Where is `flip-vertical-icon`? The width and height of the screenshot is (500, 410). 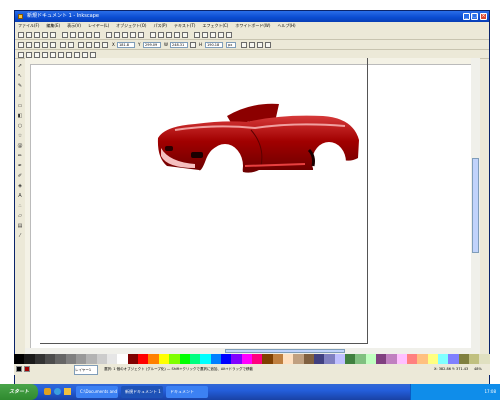 flip-vertical-icon is located at coordinates (71, 45).